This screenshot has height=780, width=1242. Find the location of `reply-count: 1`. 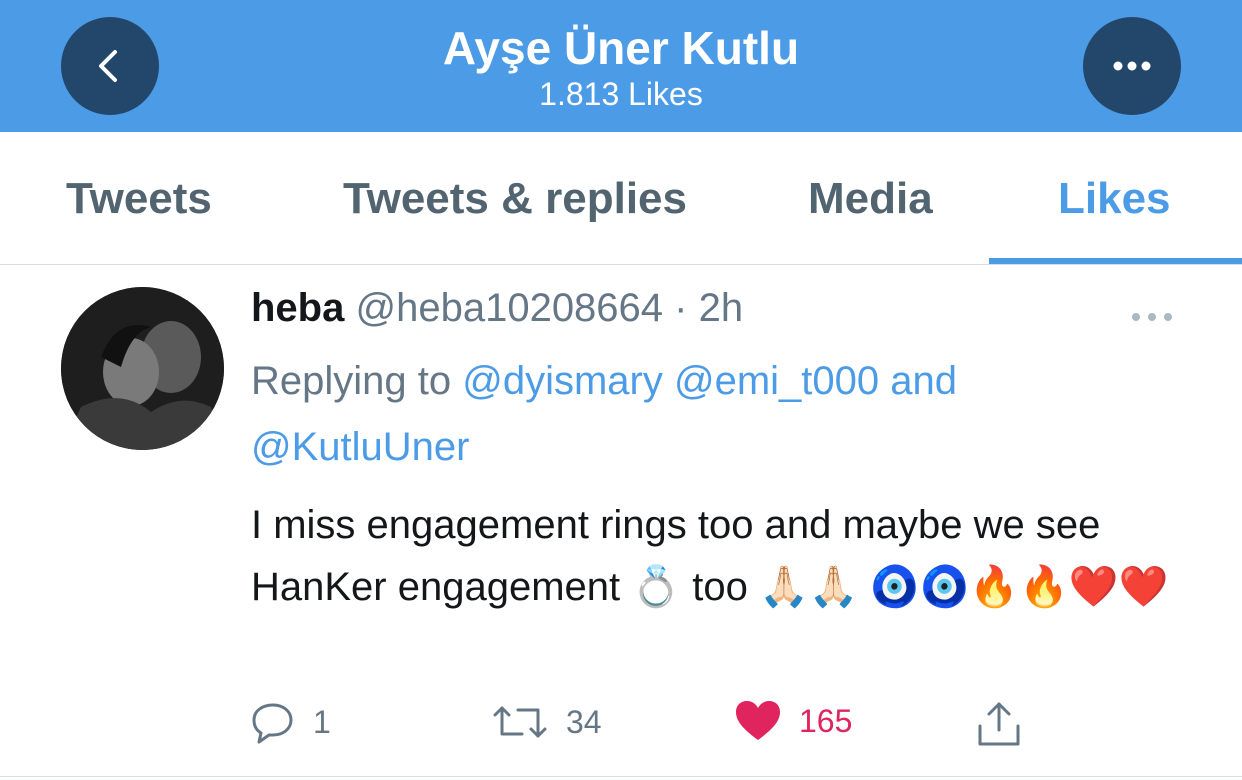

reply-count: 1 is located at coordinates (322, 721).